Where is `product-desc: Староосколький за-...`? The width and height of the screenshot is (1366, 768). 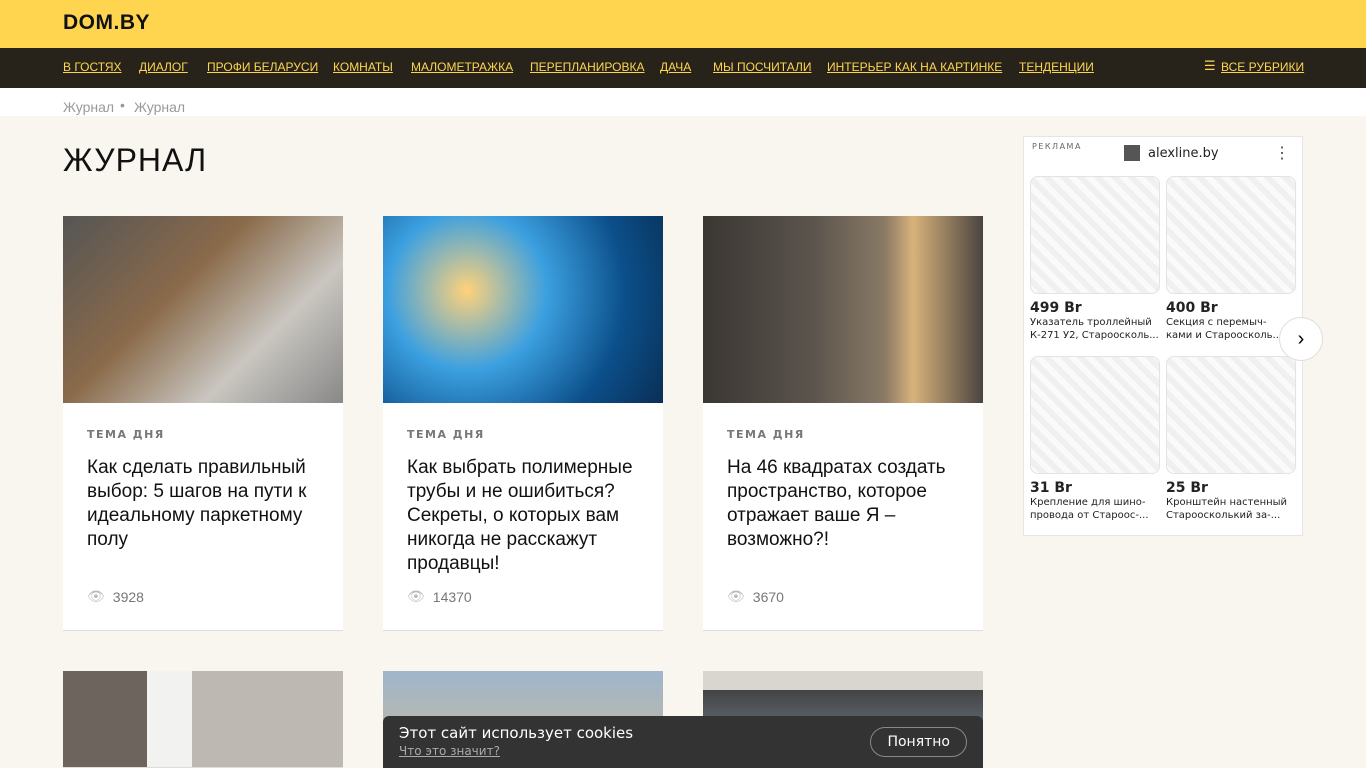 product-desc: Староосколький за-... is located at coordinates (1223, 515).